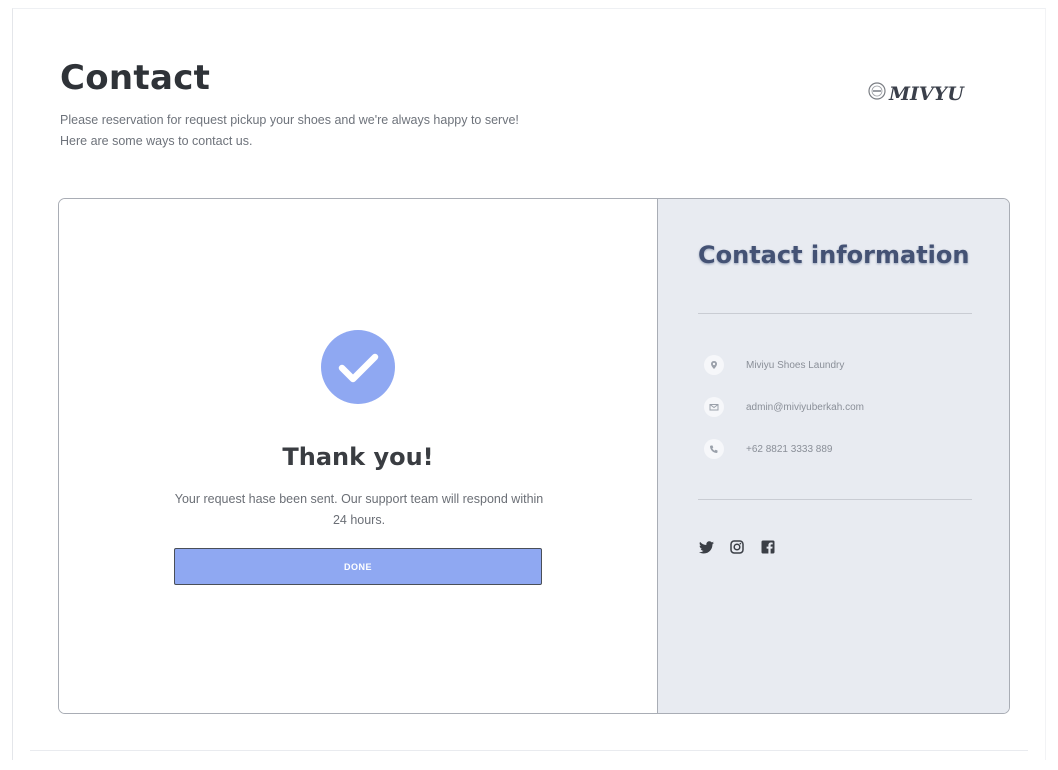 The height and width of the screenshot is (770, 1058). I want to click on brand-logo-text: MIVYU, so click(926, 94).